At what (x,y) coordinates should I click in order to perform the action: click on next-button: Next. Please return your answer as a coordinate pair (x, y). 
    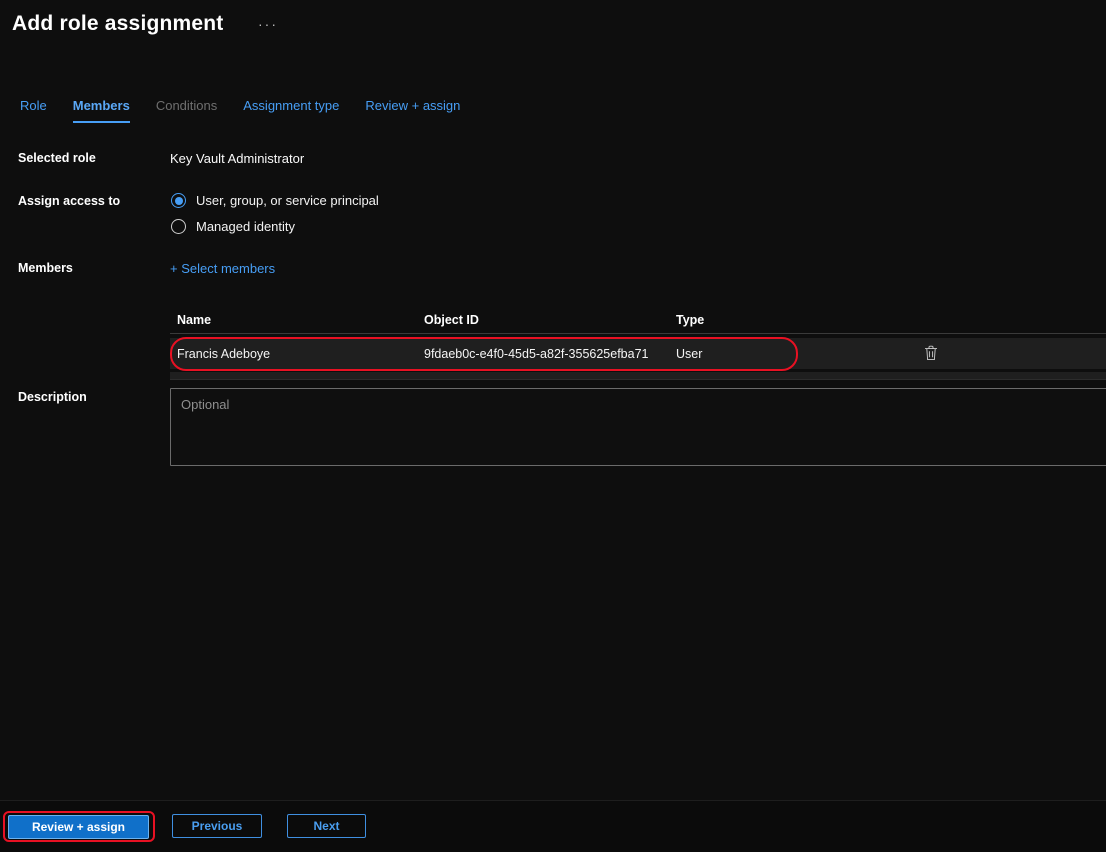
    Looking at the image, I should click on (326, 826).